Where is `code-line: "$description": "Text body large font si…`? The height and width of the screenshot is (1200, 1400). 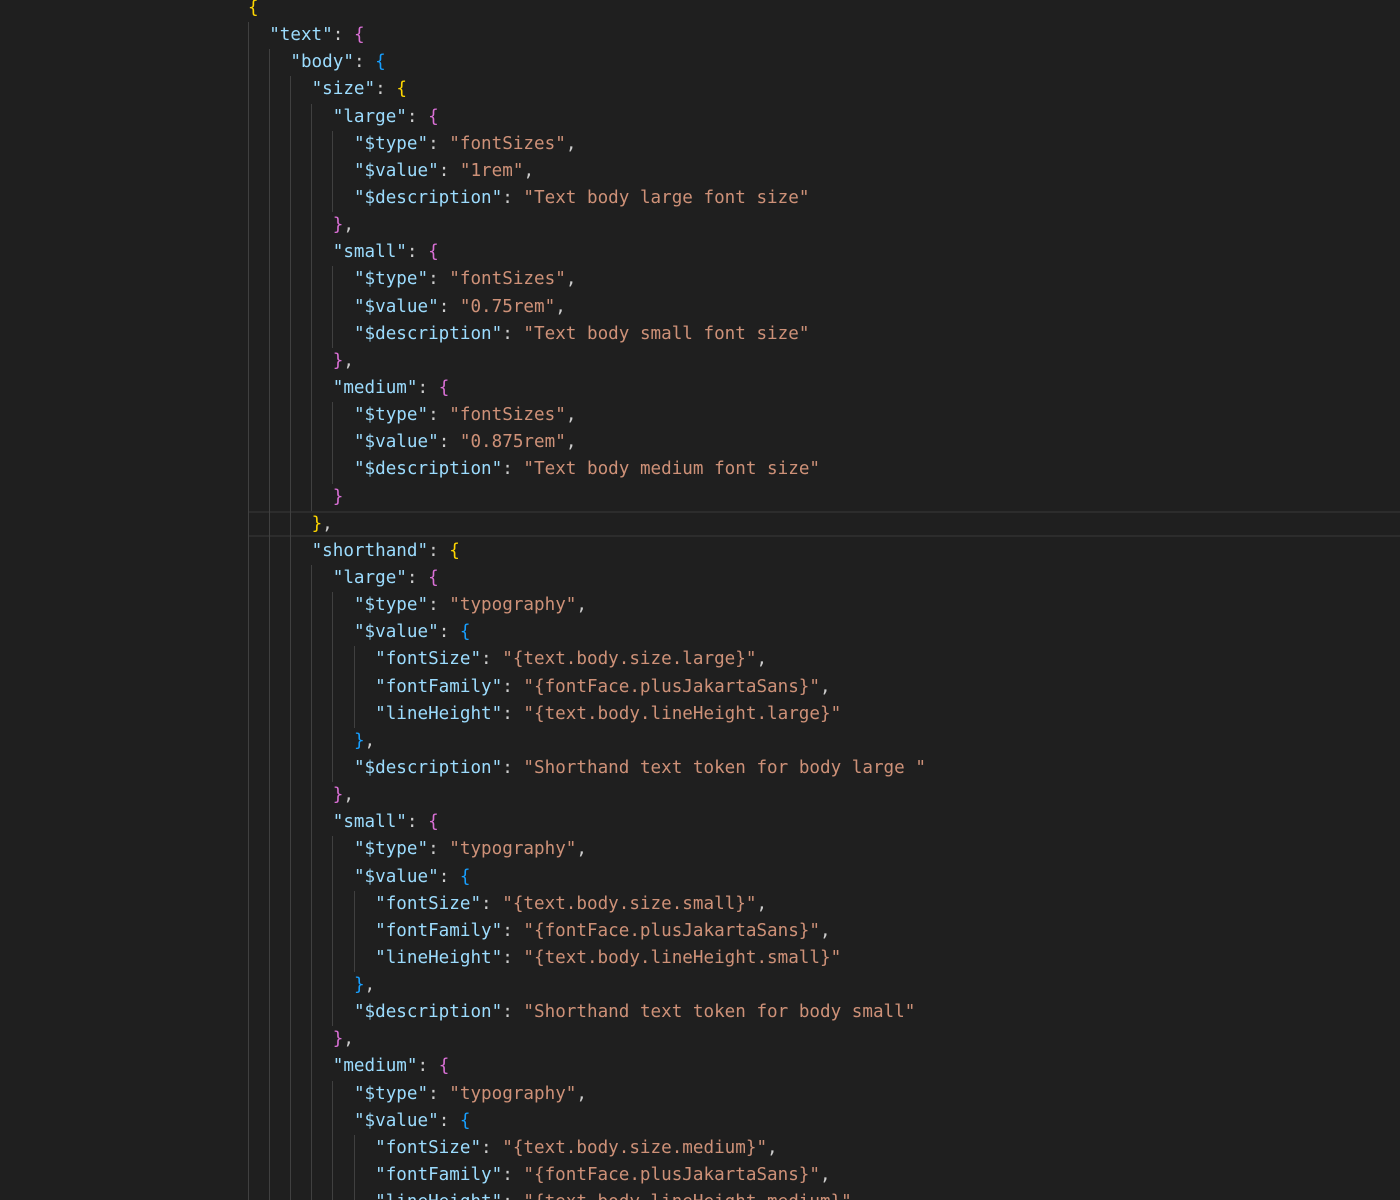
code-line: "$description": "Text body large font si… is located at coordinates (587, 198).